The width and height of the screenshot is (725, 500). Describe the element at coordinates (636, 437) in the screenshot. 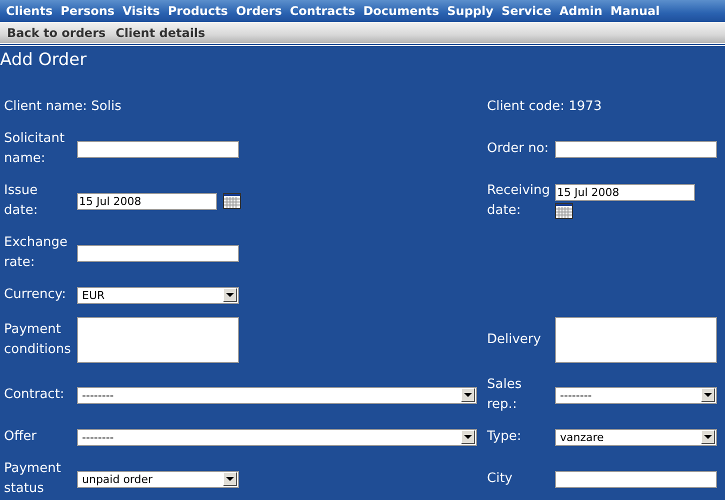

I see `dropdown: vanzare` at that location.